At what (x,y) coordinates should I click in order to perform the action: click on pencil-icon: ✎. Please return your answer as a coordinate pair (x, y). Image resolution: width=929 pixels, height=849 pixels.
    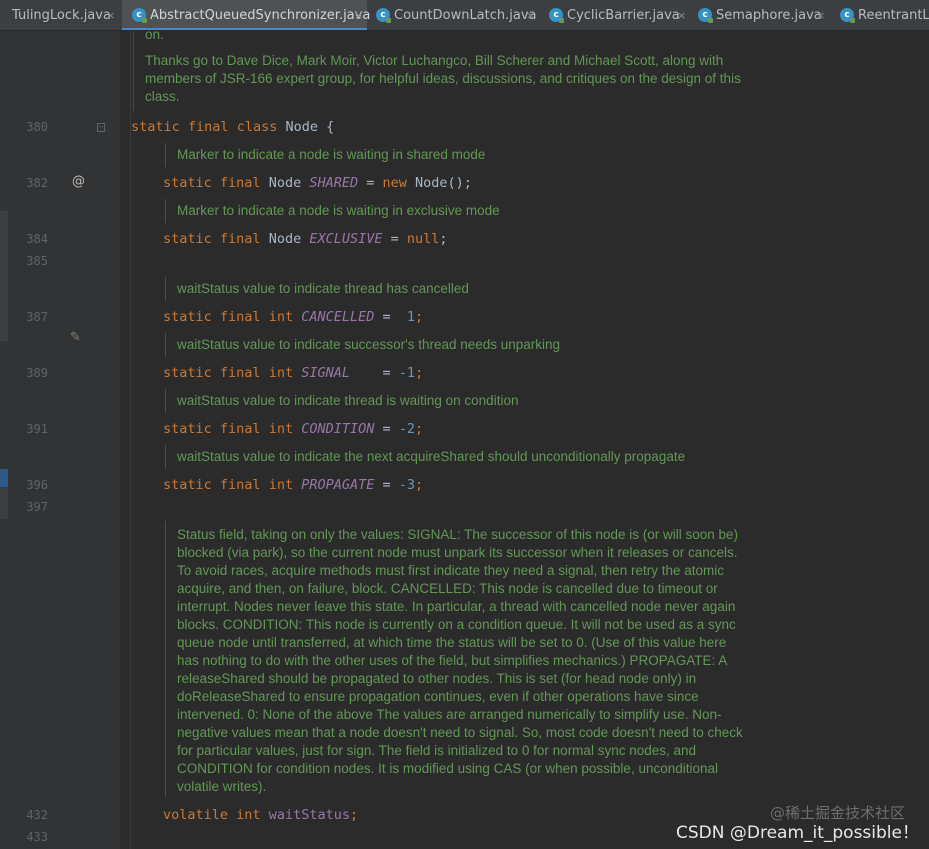
    Looking at the image, I should click on (75, 337).